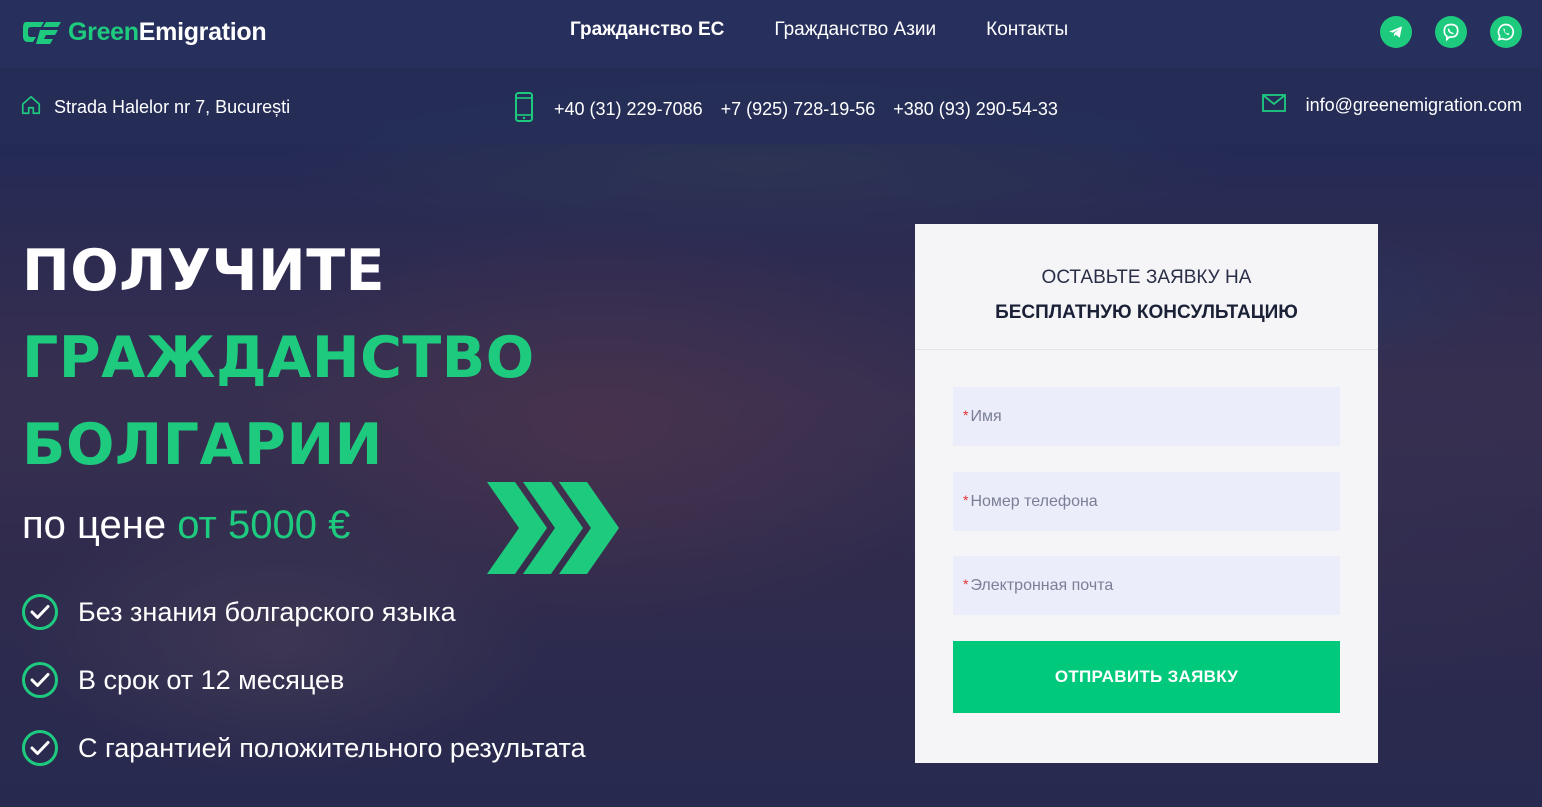  I want to click on phone-link-ro: +40 (31) 229-7086, so click(628, 109).